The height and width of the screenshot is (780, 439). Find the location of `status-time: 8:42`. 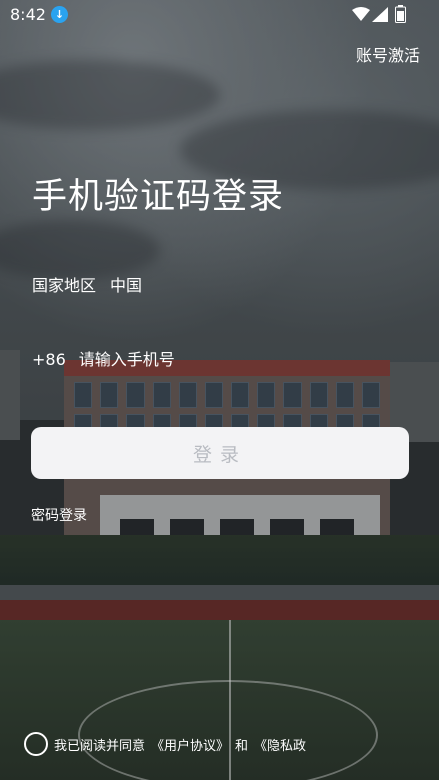

status-time: 8:42 is located at coordinates (28, 14).